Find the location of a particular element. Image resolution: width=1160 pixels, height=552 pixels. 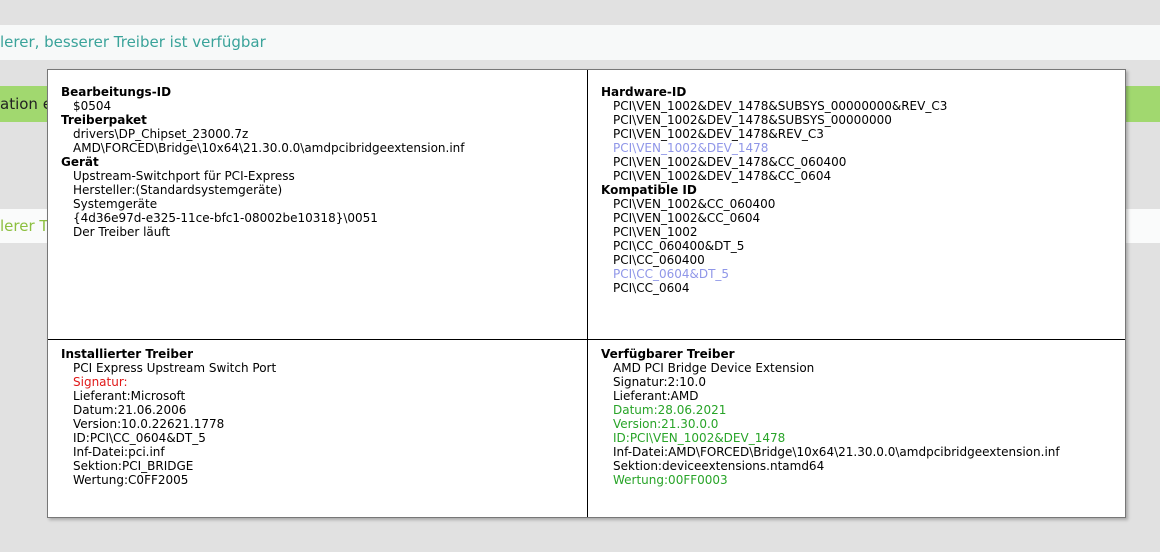

edit-id-label: Bearbeitungs-ID is located at coordinates (116, 92).